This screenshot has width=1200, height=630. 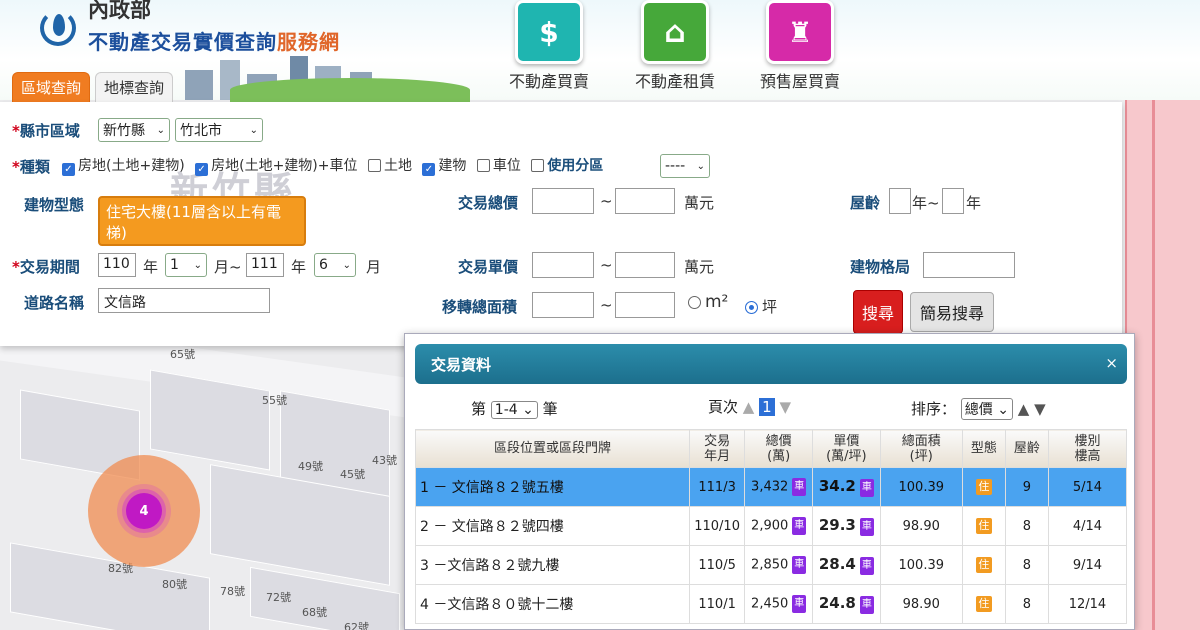 I want to click on search-button: 搜尋, so click(x=878, y=312).